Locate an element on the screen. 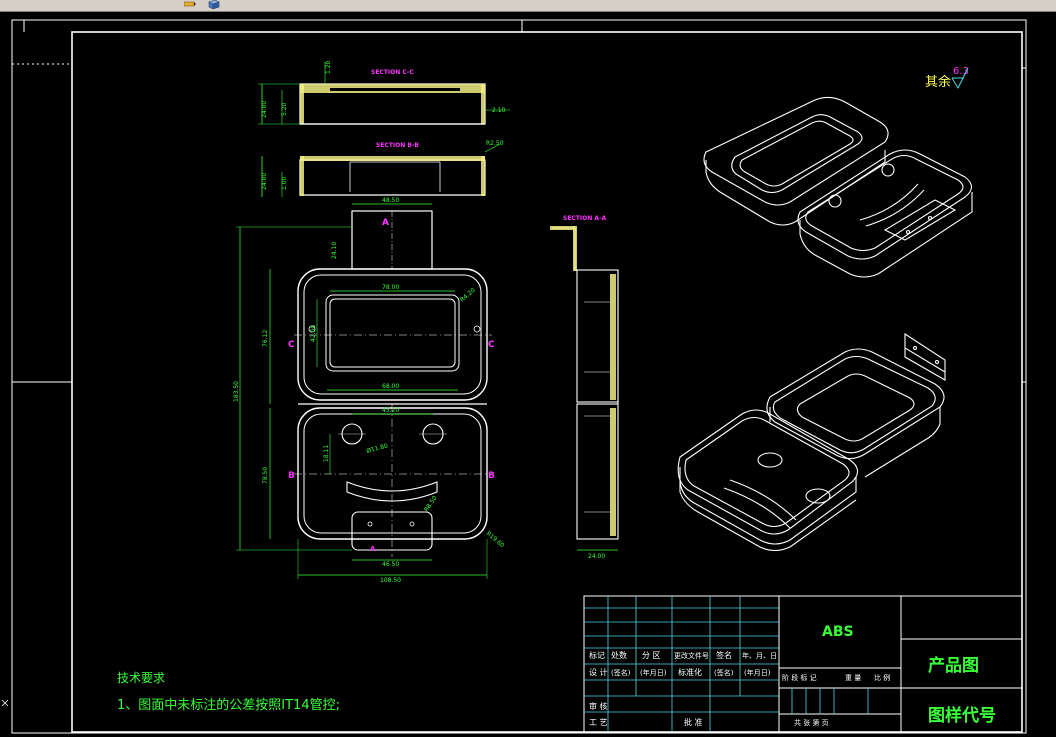 The image size is (1056, 737). dim-r19-60: R19.60 is located at coordinates (495, 539).